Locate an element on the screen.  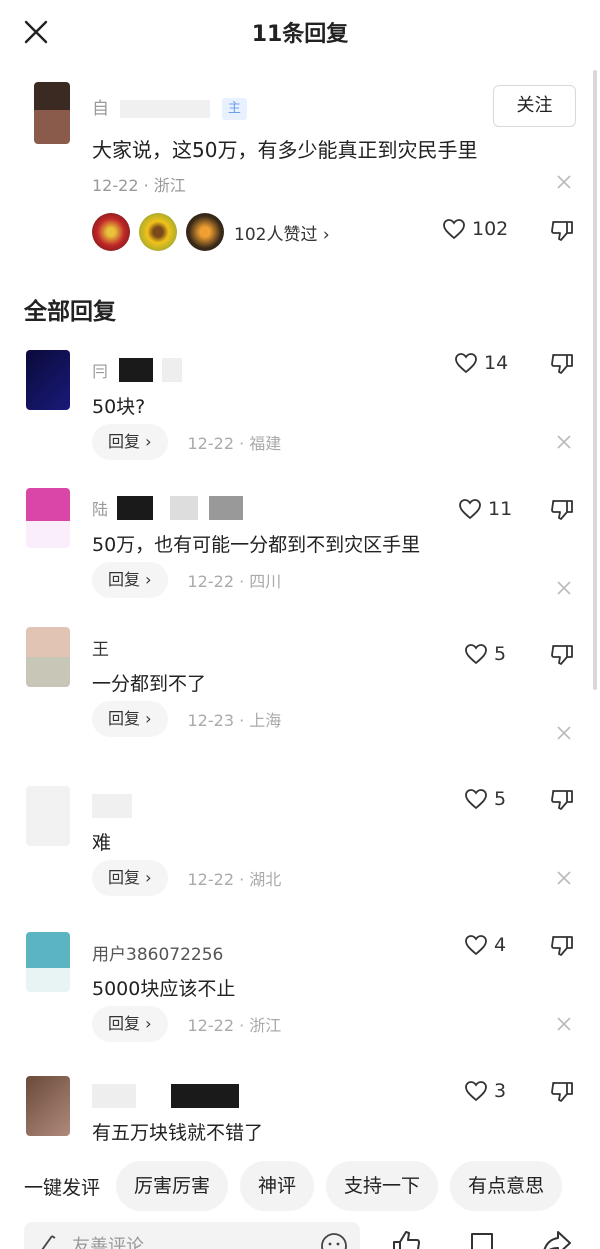
username-text: 陆 is located at coordinates (100, 509).